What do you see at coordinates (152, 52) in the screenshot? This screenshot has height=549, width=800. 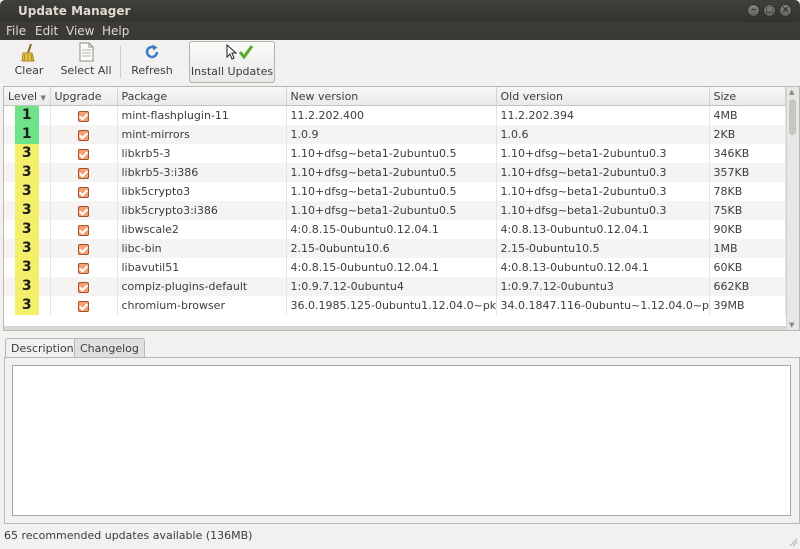 I see `refresh-icon` at bounding box center [152, 52].